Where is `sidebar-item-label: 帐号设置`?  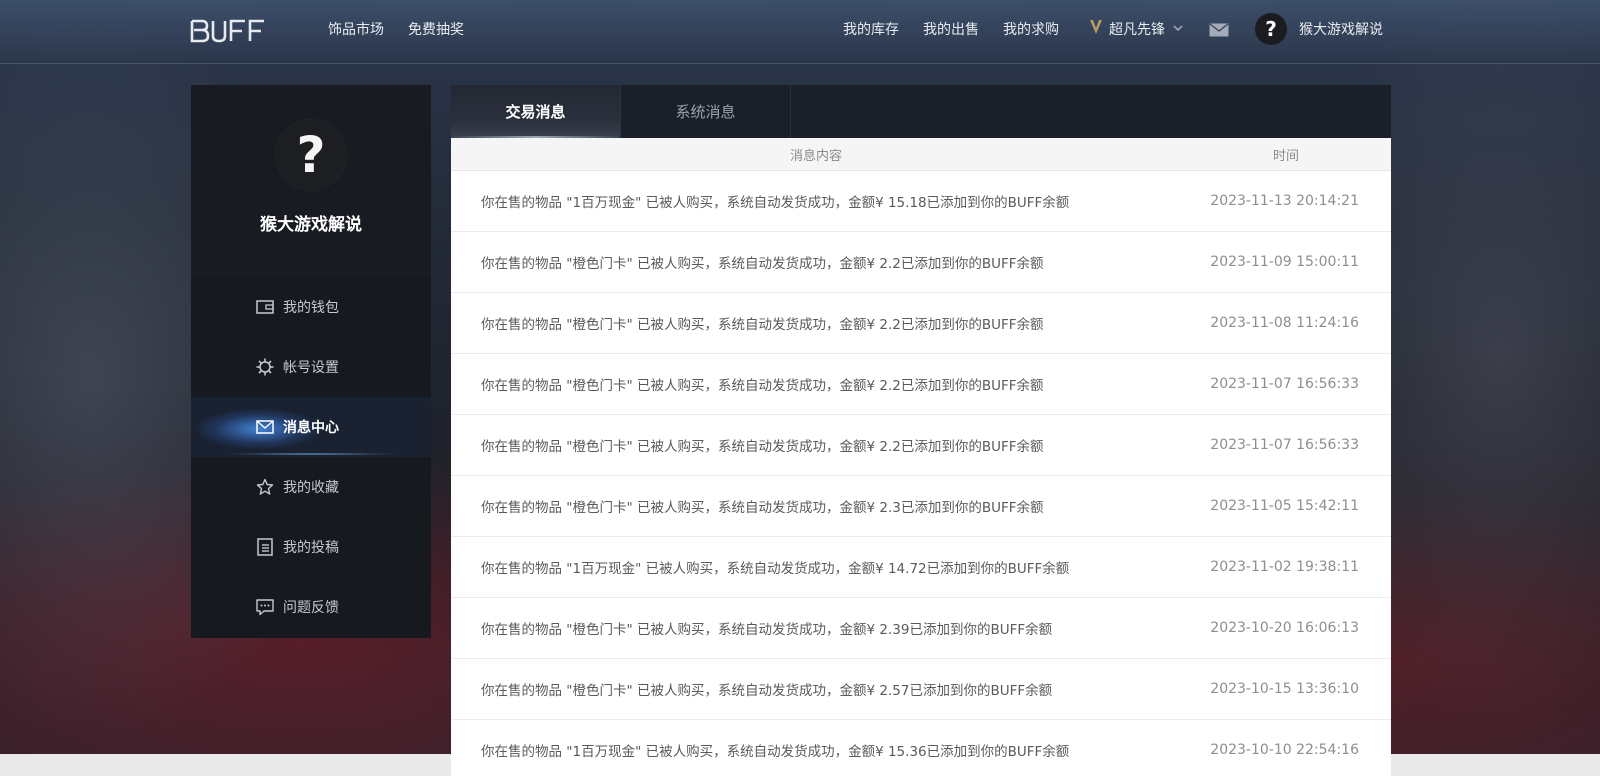 sidebar-item-label: 帐号设置 is located at coordinates (311, 368).